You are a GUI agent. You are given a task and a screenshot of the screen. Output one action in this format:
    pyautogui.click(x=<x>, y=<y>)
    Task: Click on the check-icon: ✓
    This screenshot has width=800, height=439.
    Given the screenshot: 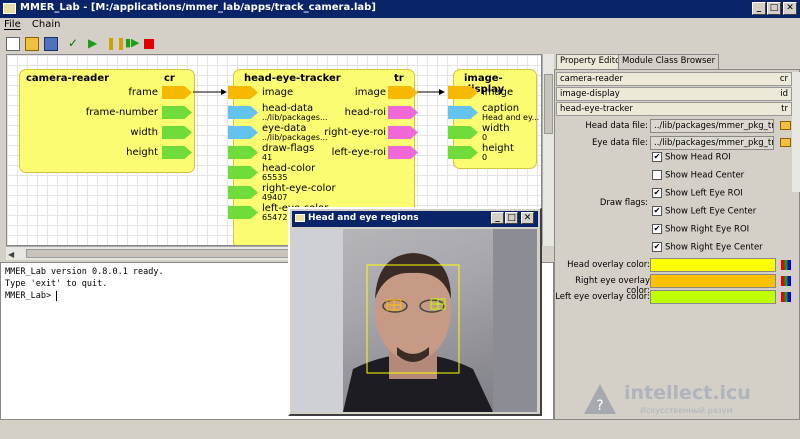 What is the action you would take?
    pyautogui.click(x=75, y=44)
    